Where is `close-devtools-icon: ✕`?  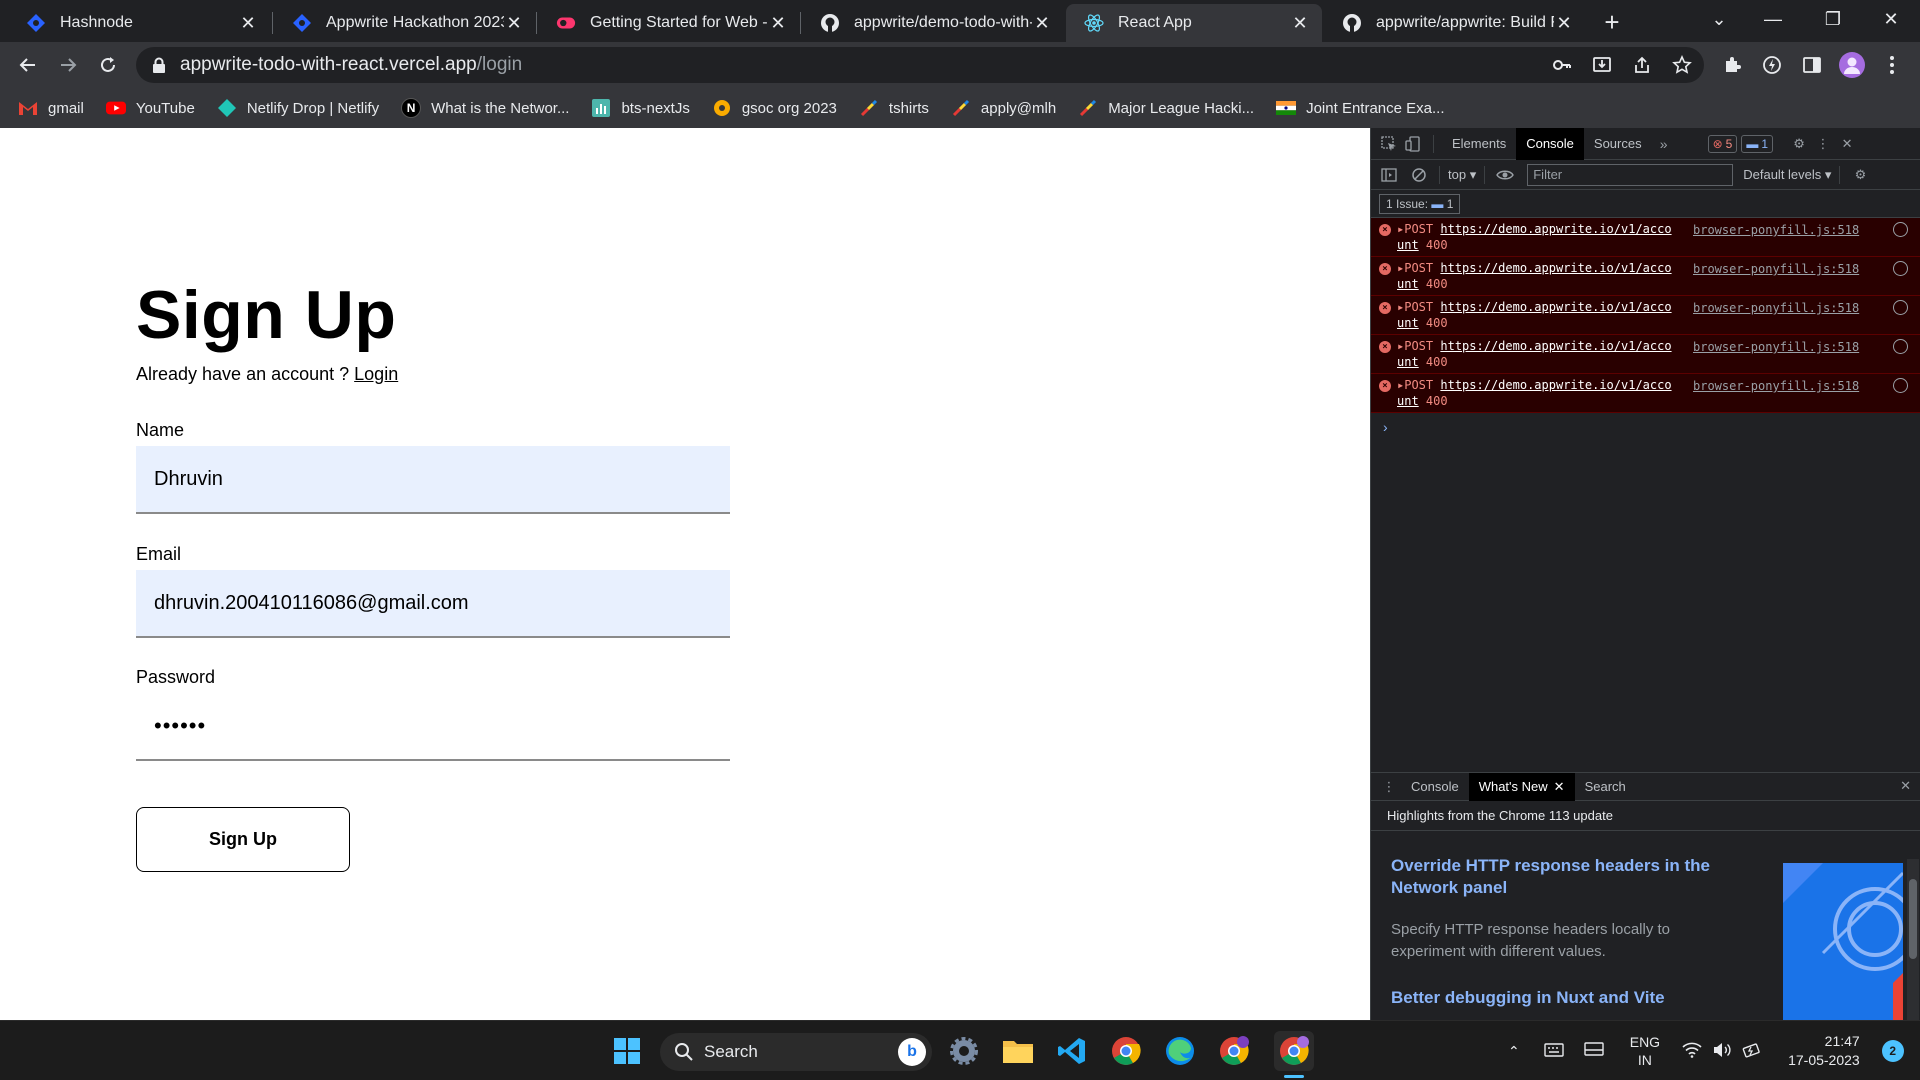
close-devtools-icon: ✕ is located at coordinates (1847, 144).